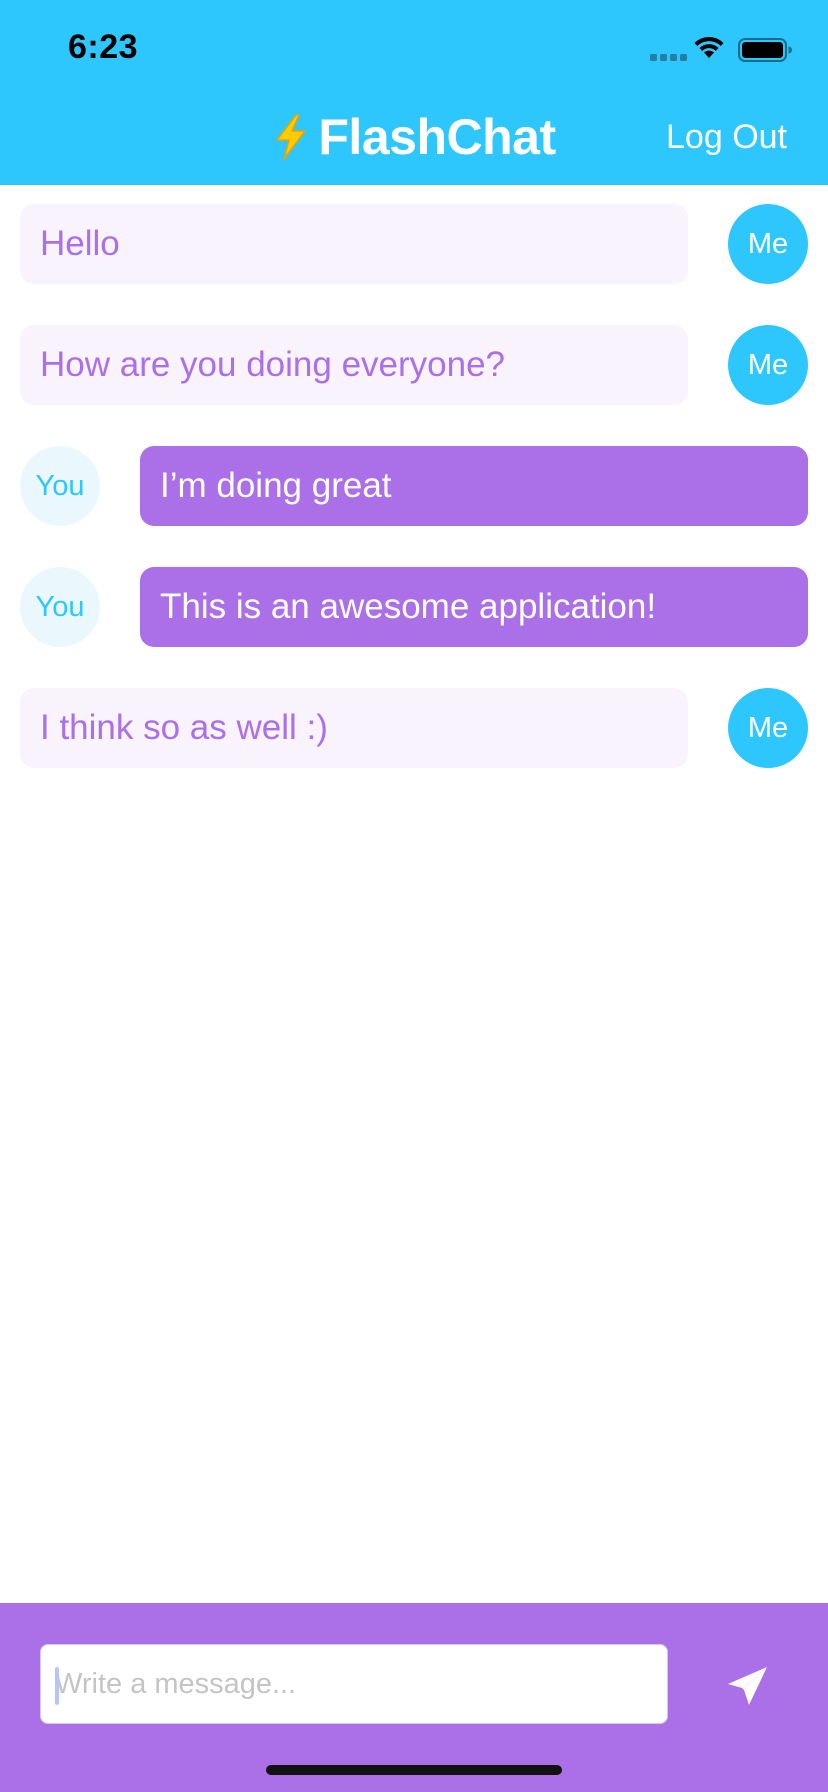 The height and width of the screenshot is (1792, 828). I want to click on message-row: I think so as well :) Me, so click(414, 728).